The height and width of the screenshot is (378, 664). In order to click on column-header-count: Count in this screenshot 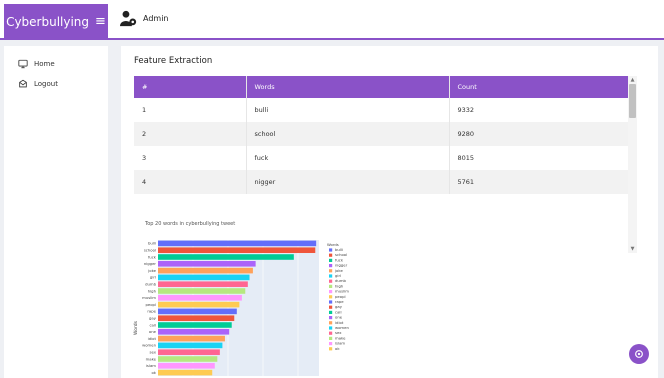, I will do `click(538, 87)`.